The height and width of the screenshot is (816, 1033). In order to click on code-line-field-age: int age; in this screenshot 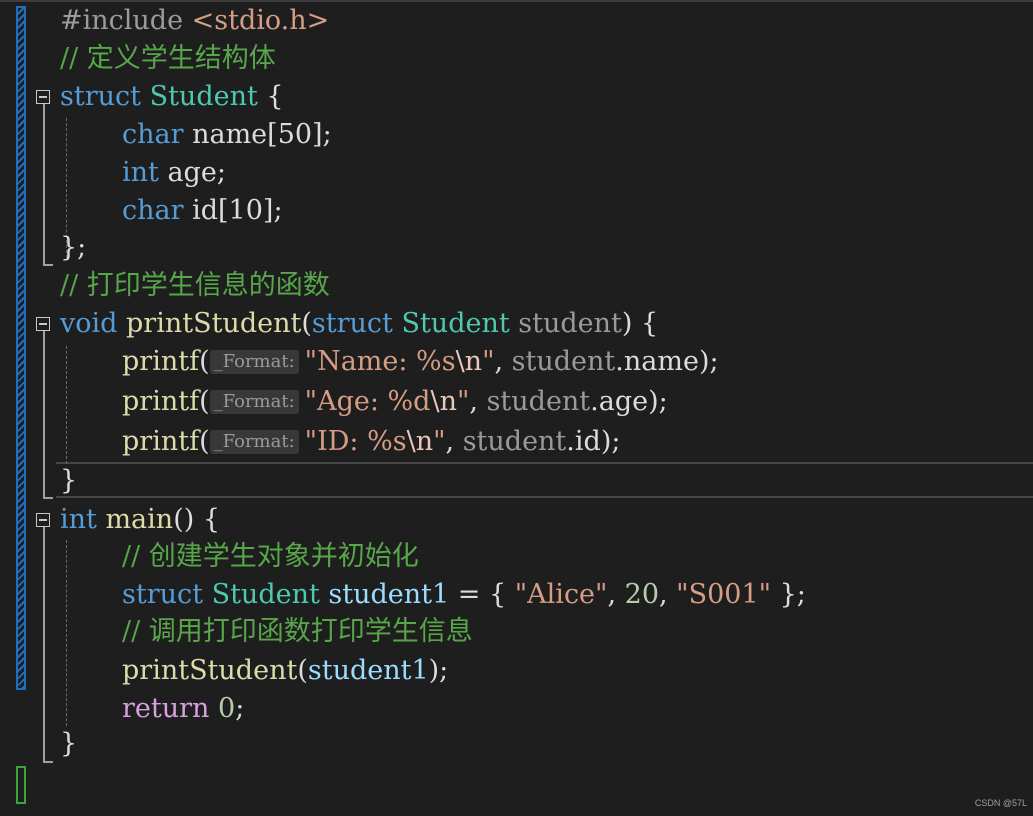, I will do `click(174, 173)`.